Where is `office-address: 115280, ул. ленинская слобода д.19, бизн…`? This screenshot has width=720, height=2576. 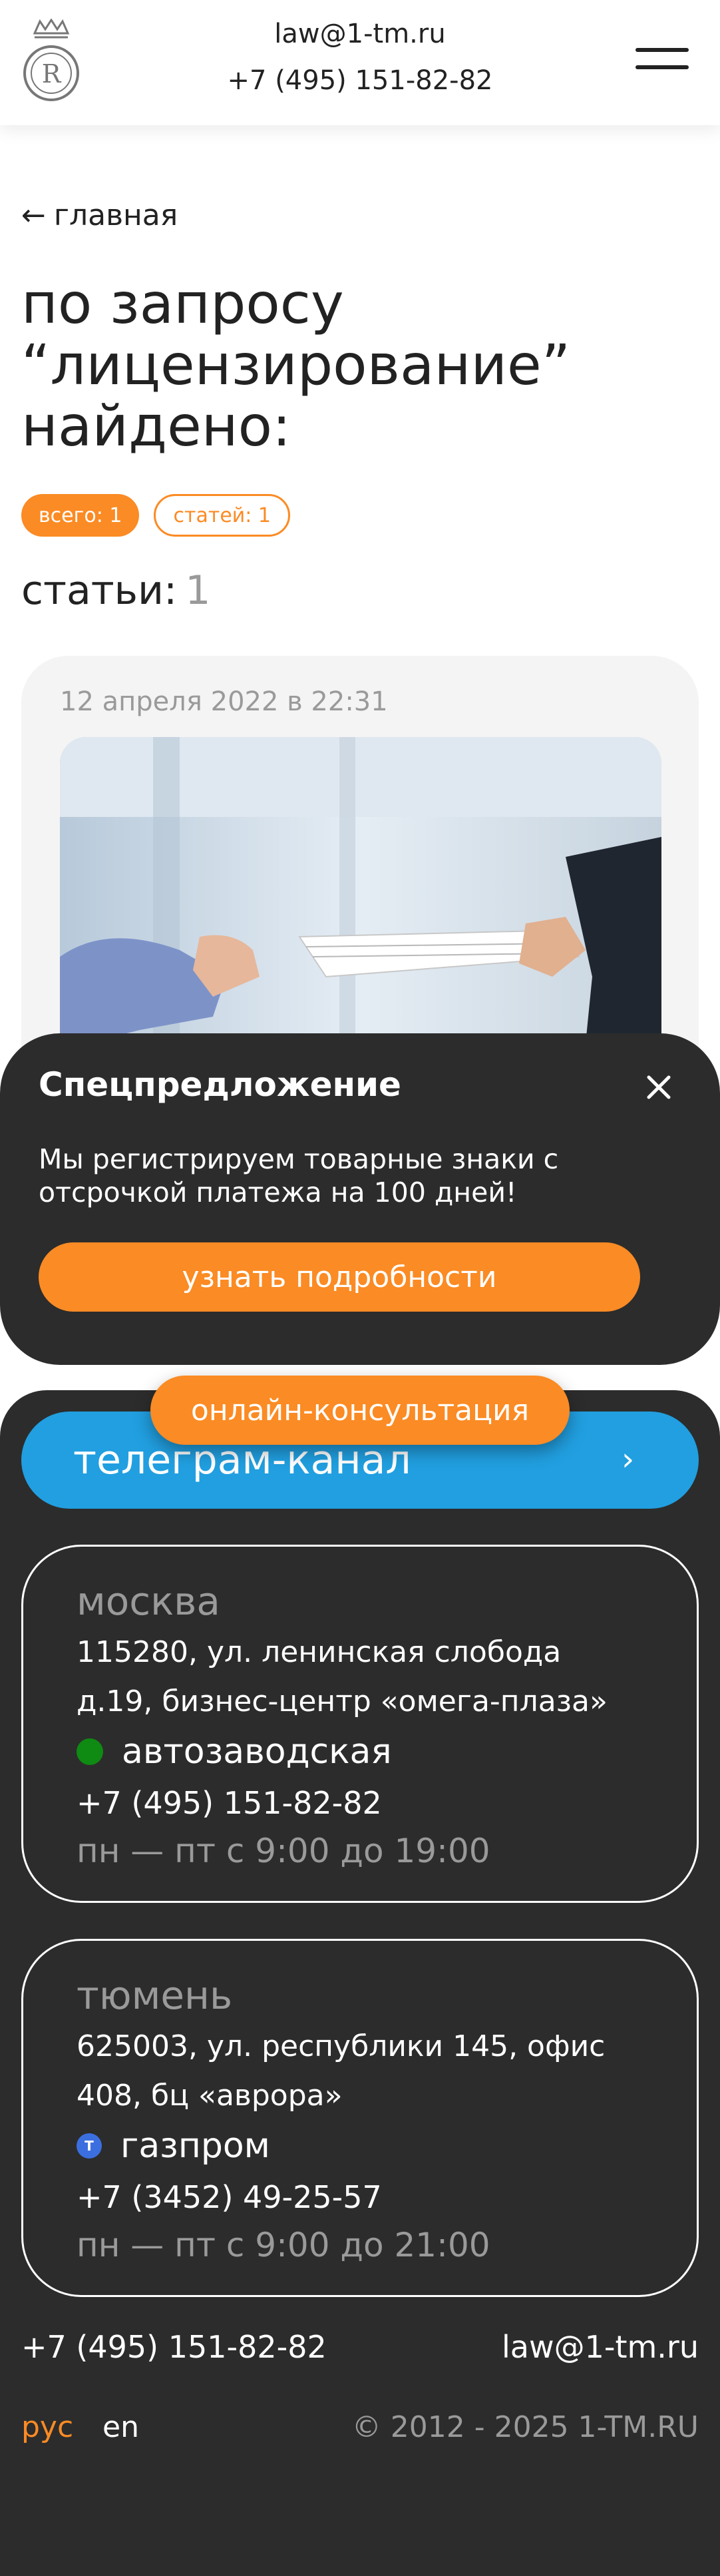
office-address: 115280, ул. ленинская слобода д.19, бизн… is located at coordinates (342, 1676).